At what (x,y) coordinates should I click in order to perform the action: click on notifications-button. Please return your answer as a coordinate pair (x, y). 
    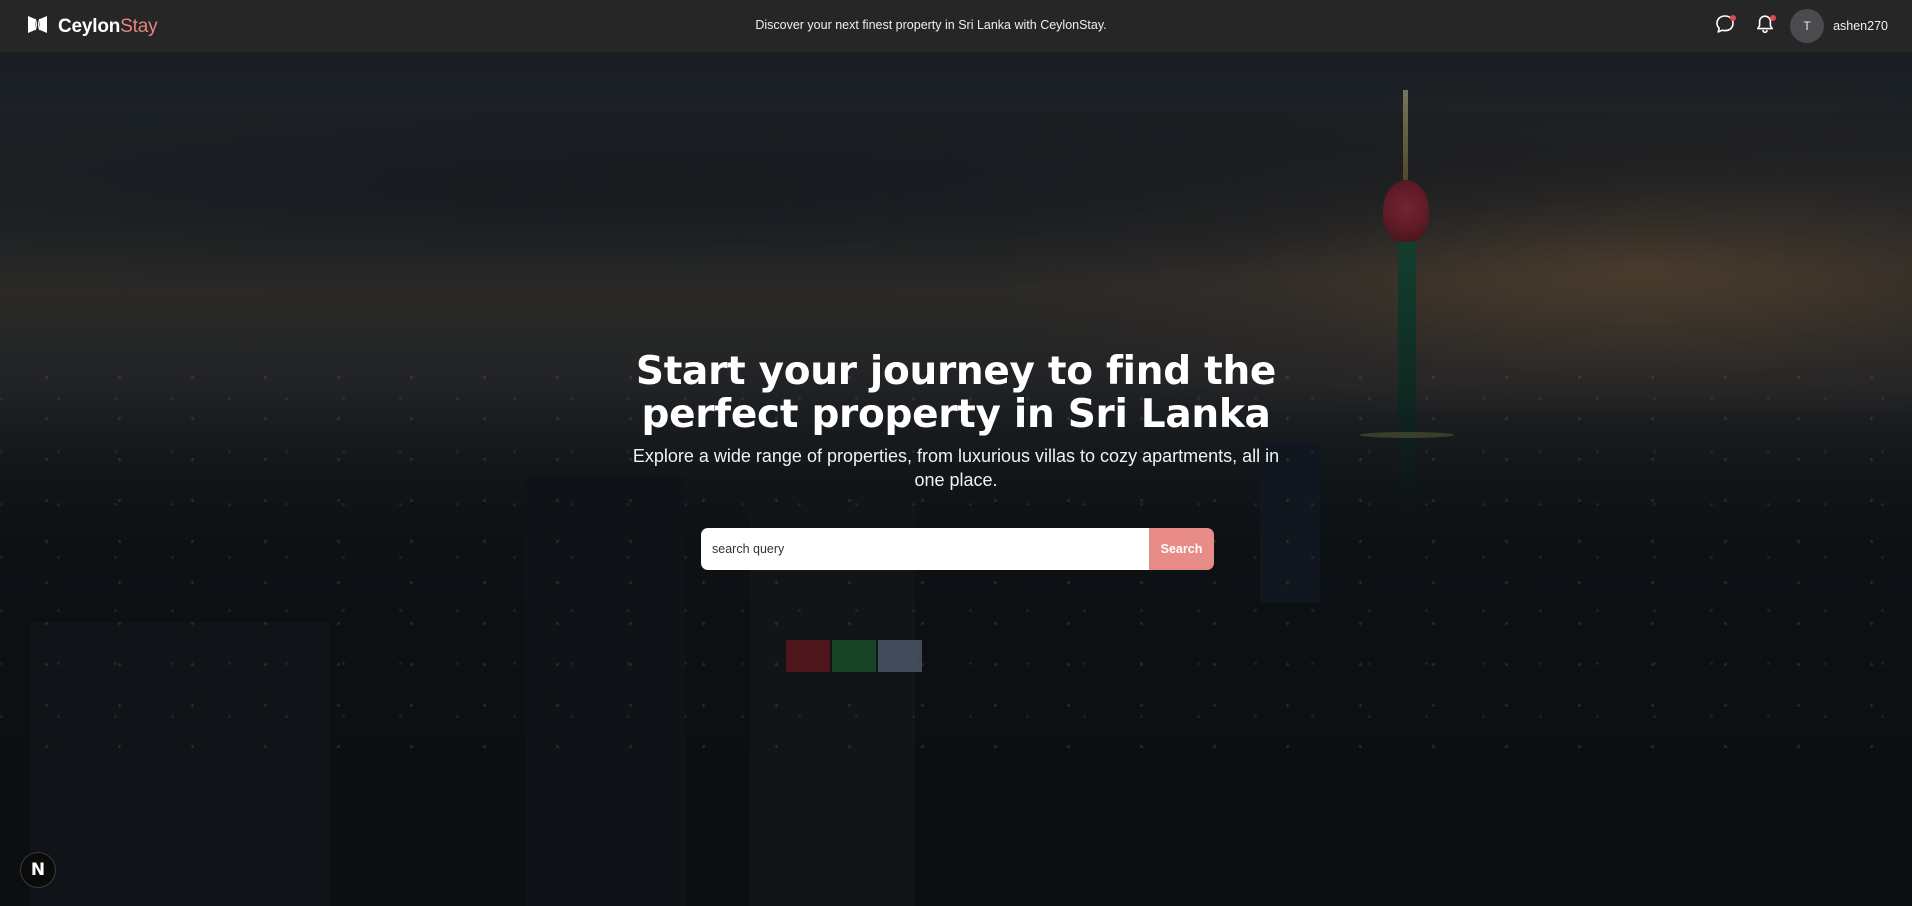
    Looking at the image, I should click on (1765, 26).